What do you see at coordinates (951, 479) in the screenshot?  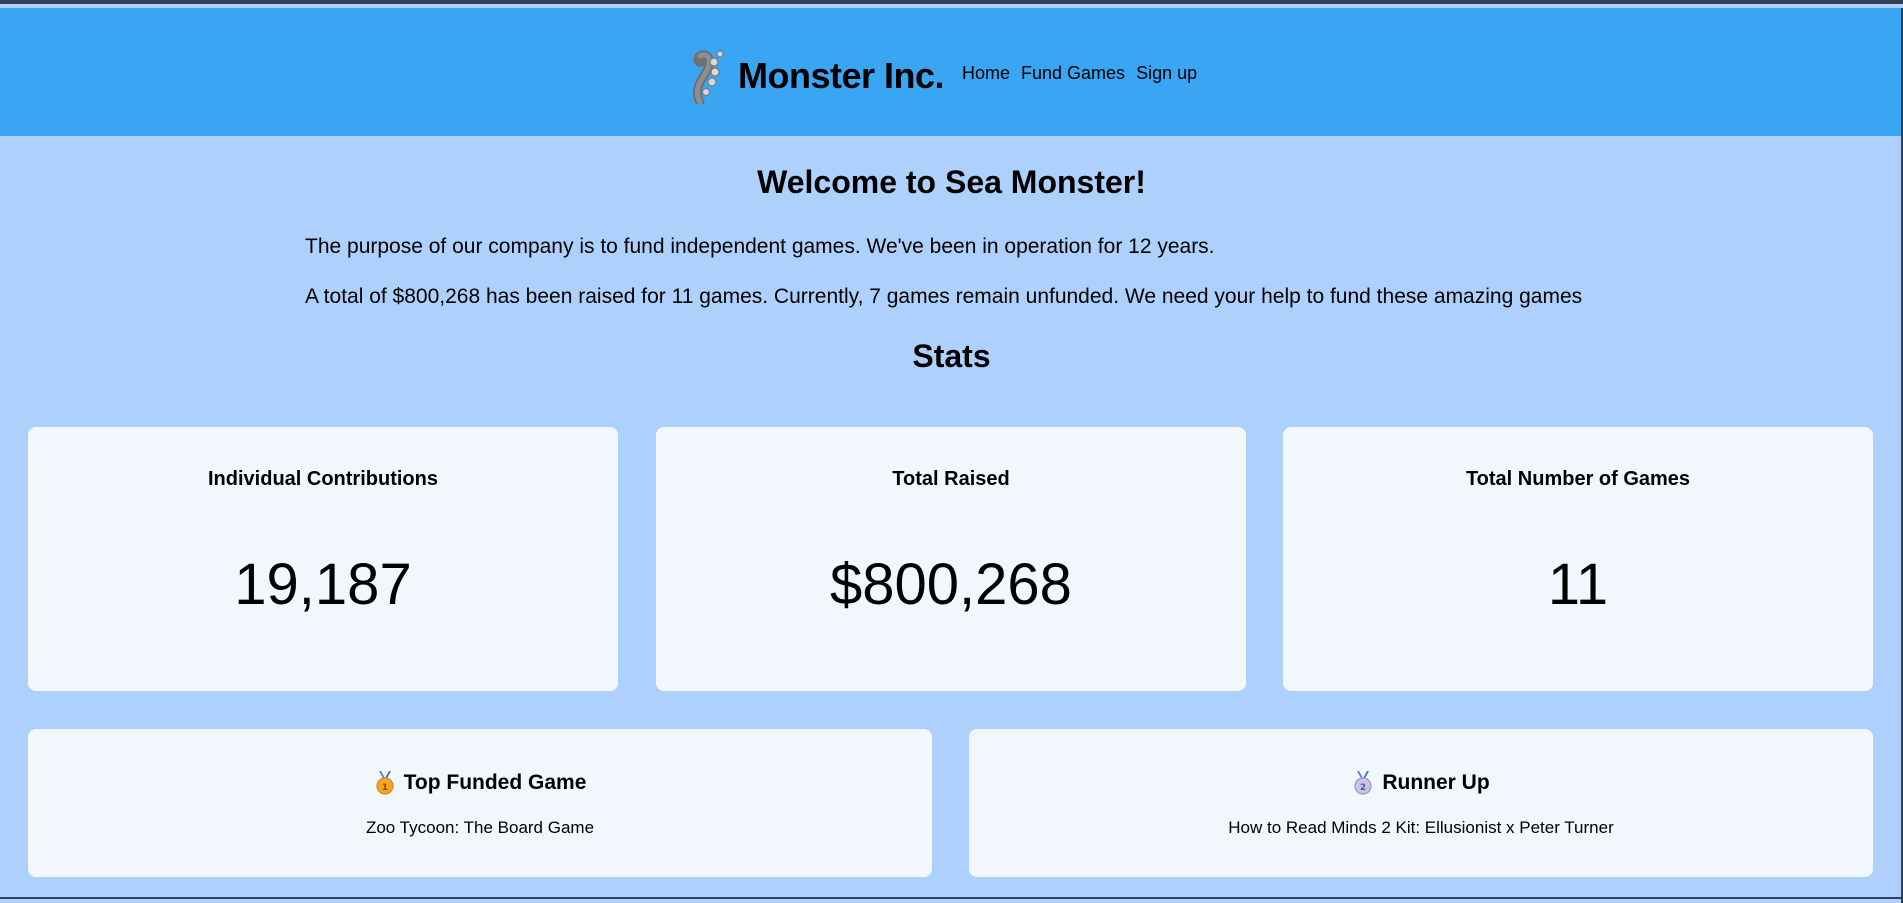 I see `stat-label: Total Raised` at bounding box center [951, 479].